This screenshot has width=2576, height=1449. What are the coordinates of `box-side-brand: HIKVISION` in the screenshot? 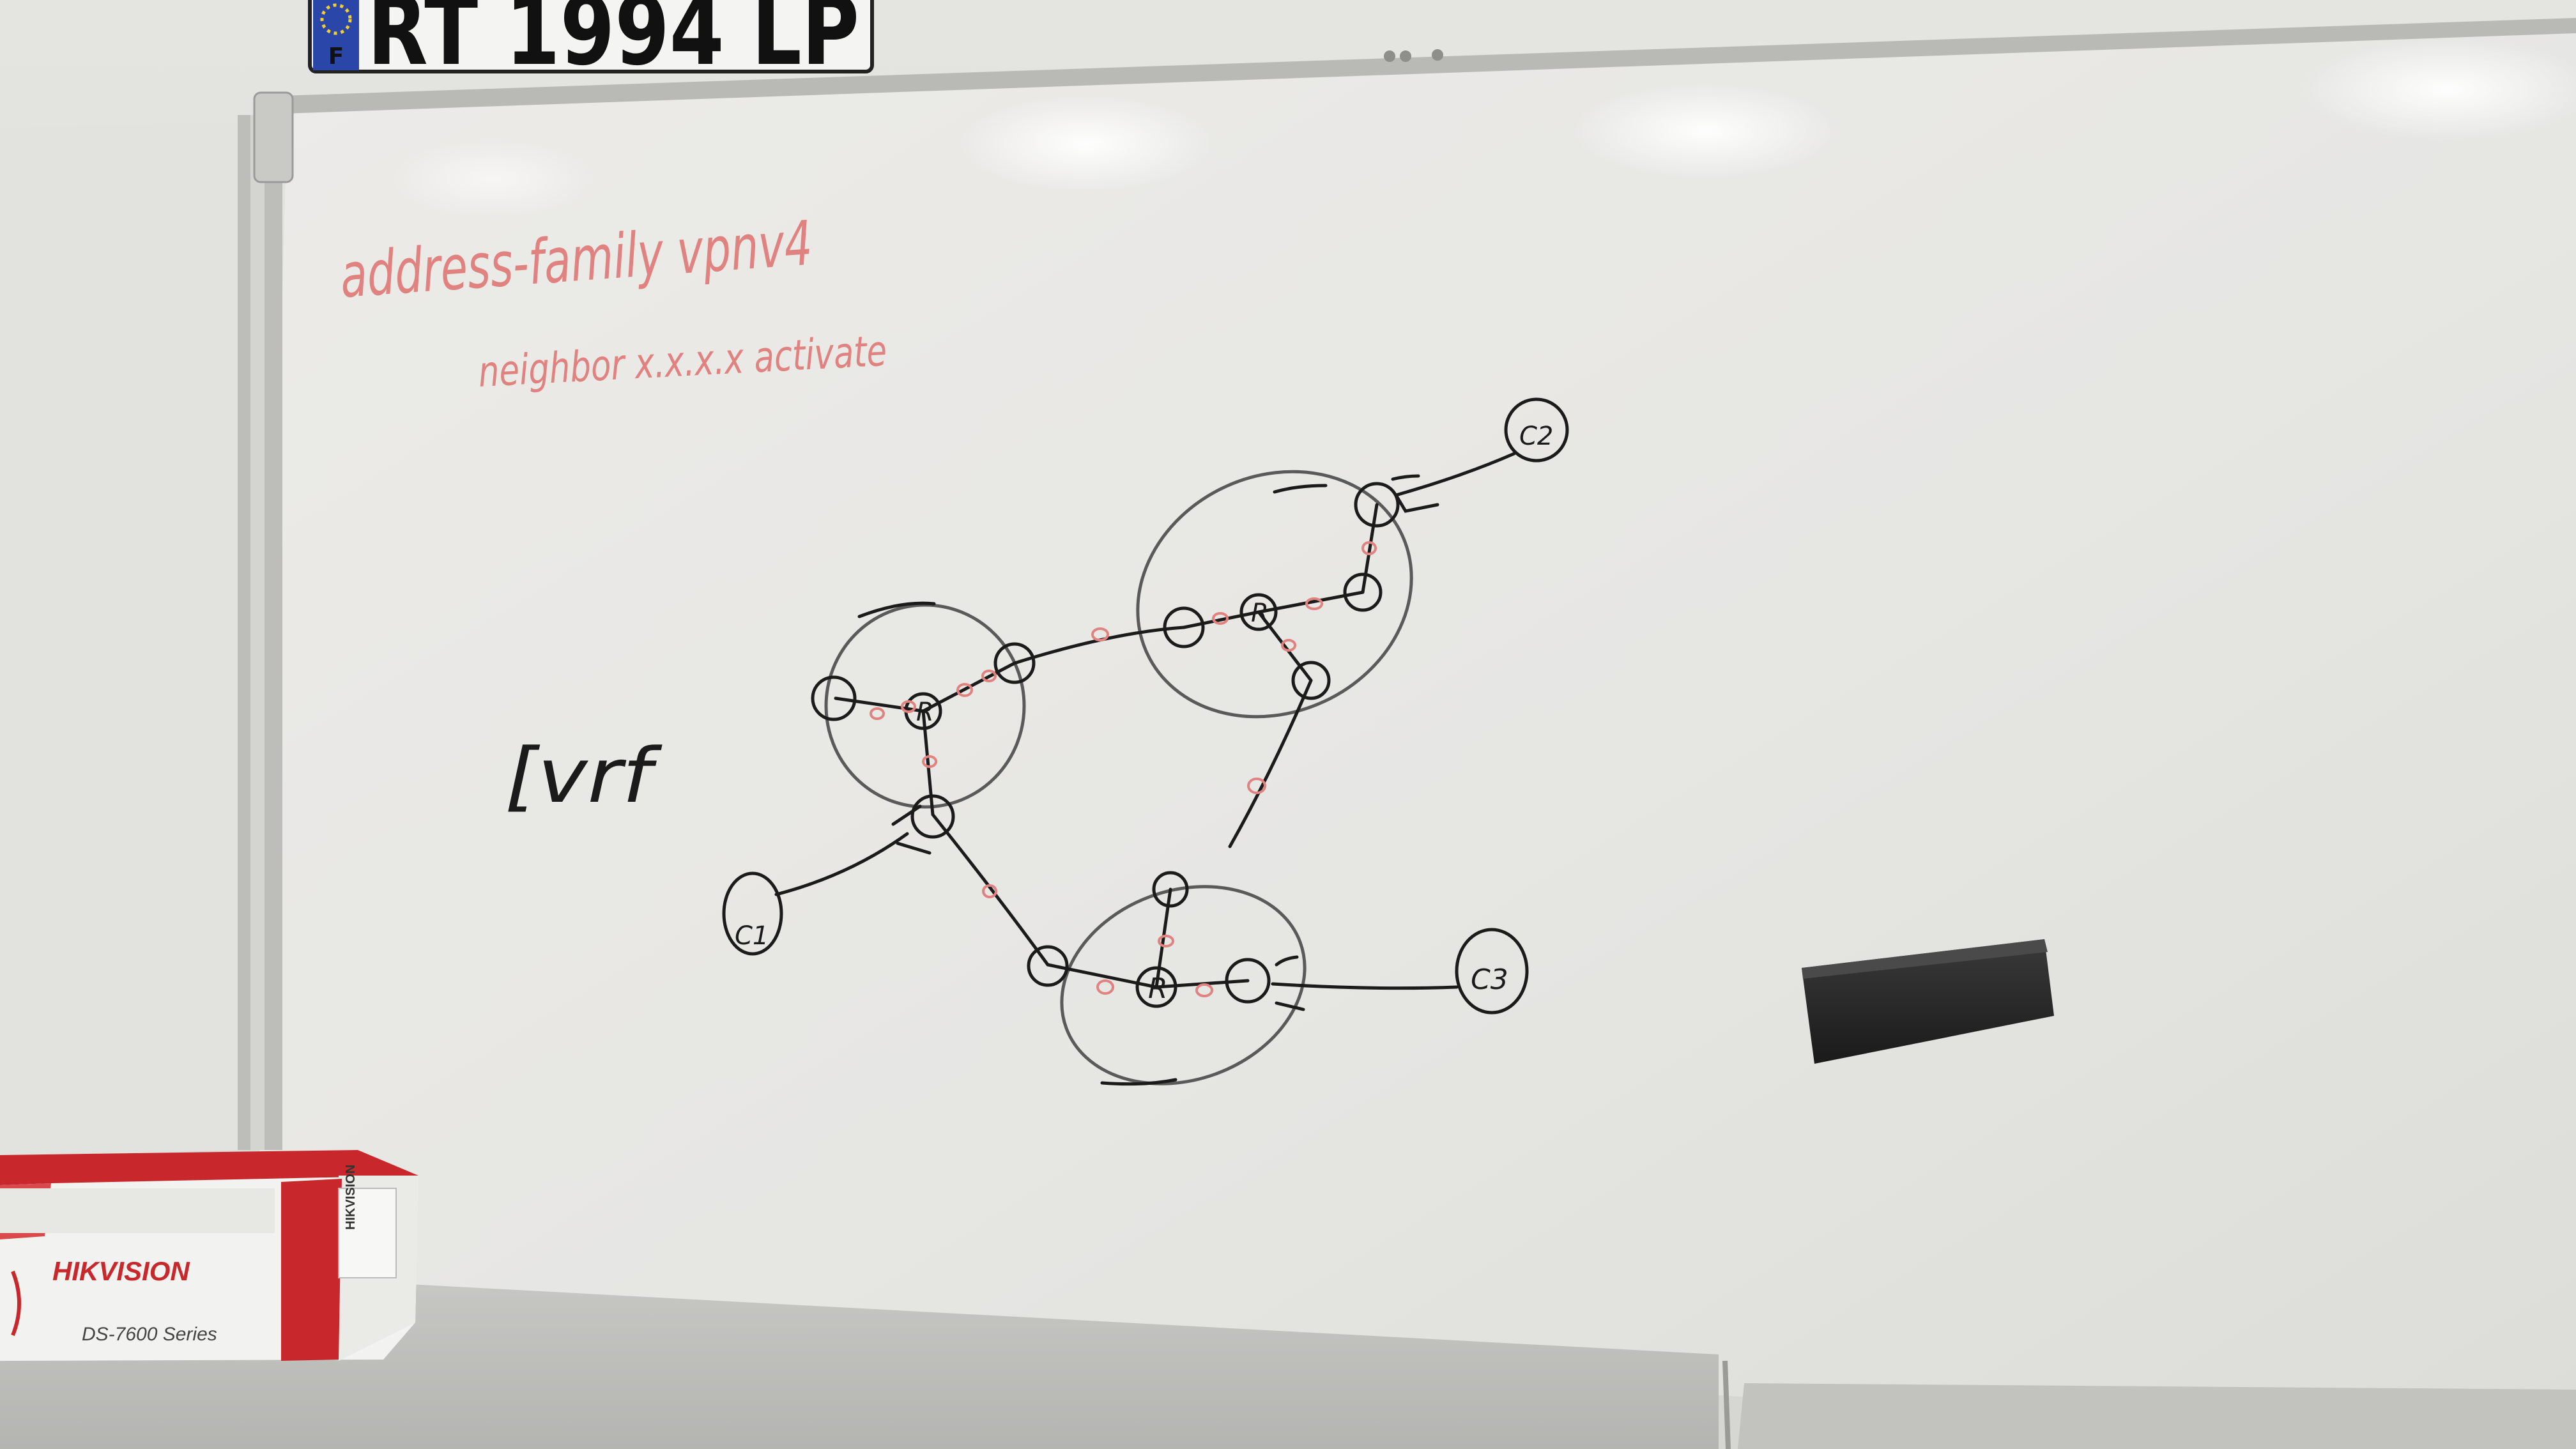 It's located at (351, 1197).